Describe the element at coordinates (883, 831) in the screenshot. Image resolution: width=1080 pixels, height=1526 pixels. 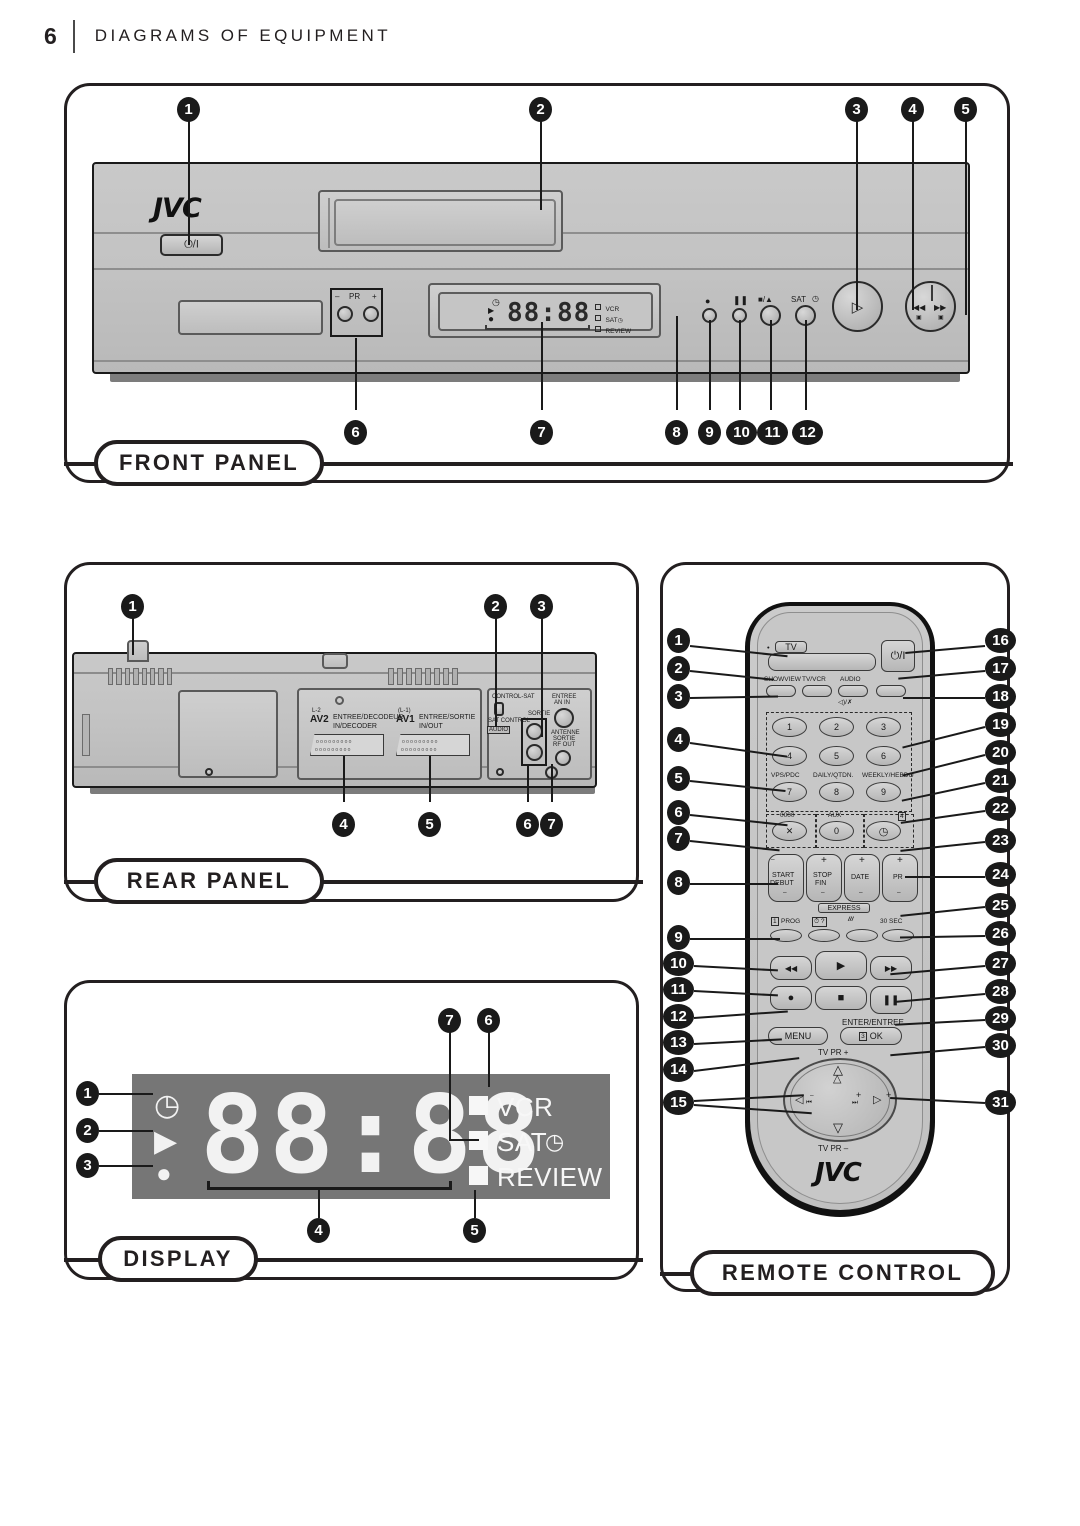
I see `timer-button: ◷` at that location.